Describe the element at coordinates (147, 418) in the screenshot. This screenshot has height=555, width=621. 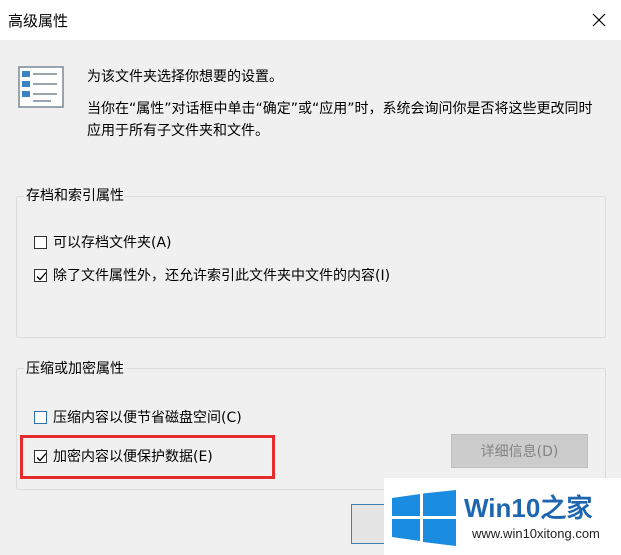
I see `compress-label: 压缩内容以便节省磁盘空间(C)` at that location.